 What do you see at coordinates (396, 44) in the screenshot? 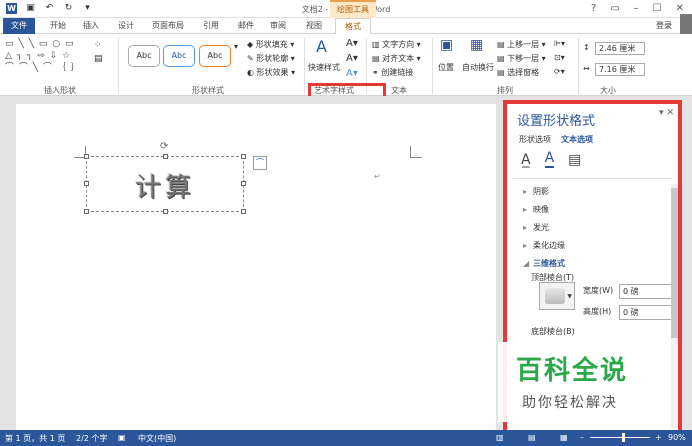
I see `text-direction-button: ▥ 文字方向 ▾` at bounding box center [396, 44].